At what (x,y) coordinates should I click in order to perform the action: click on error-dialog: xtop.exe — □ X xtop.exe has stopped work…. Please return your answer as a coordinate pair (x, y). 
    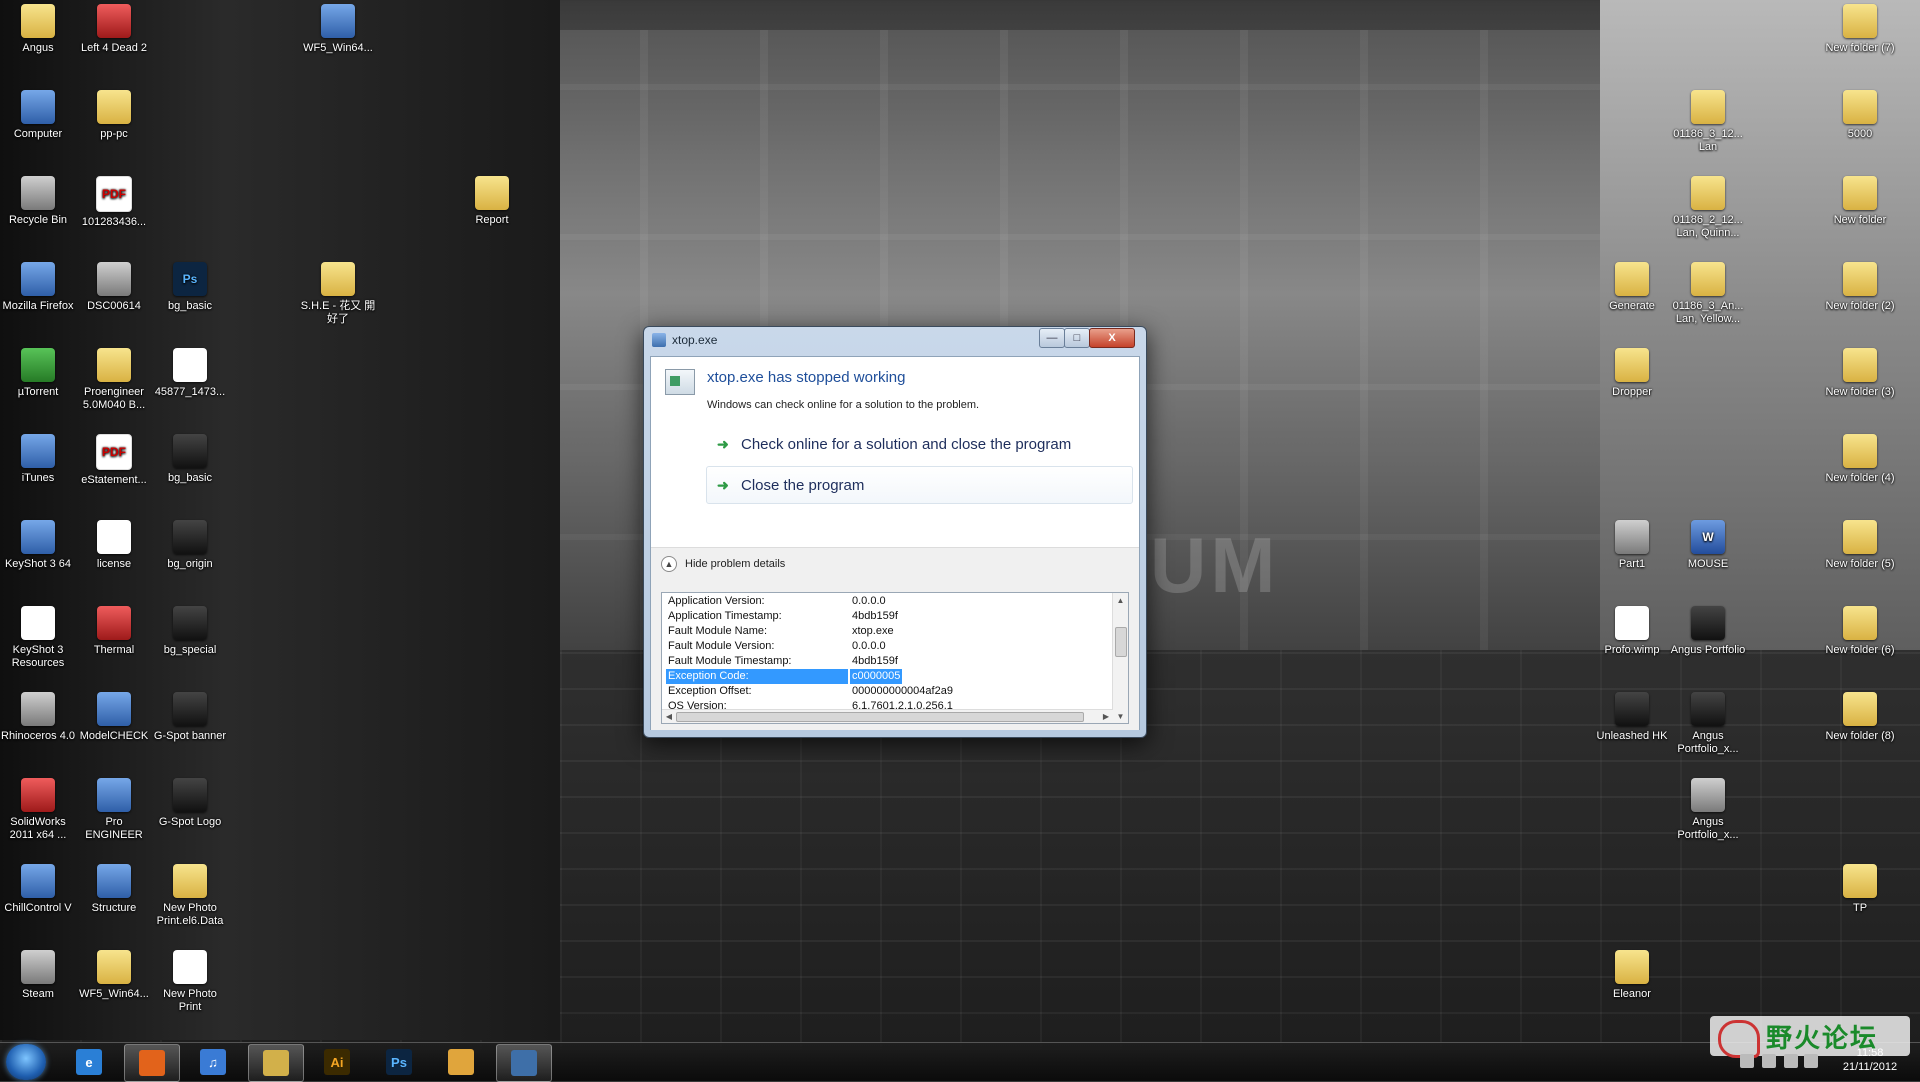
    Looking at the image, I should click on (895, 532).